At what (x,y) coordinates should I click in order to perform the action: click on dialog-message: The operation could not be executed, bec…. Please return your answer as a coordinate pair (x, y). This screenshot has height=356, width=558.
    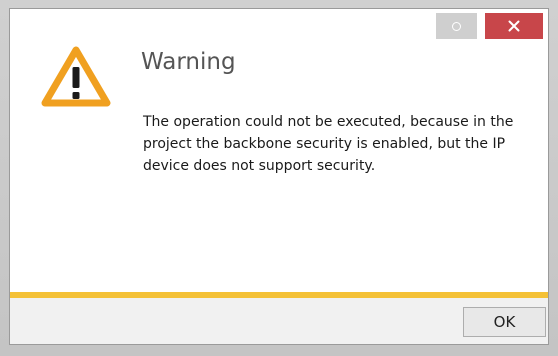
    Looking at the image, I should click on (328, 144).